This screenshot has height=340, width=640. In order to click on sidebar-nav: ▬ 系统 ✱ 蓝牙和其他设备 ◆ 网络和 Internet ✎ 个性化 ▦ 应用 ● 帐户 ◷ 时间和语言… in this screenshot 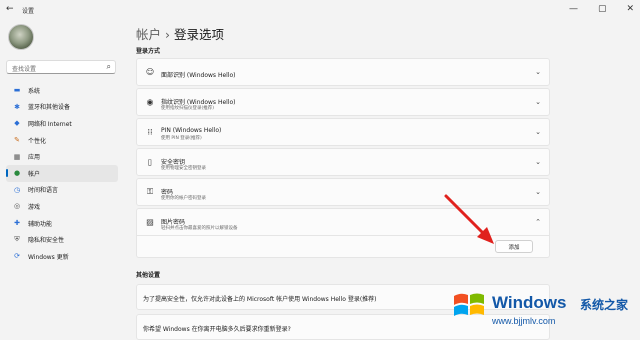, I will do `click(62, 173)`.